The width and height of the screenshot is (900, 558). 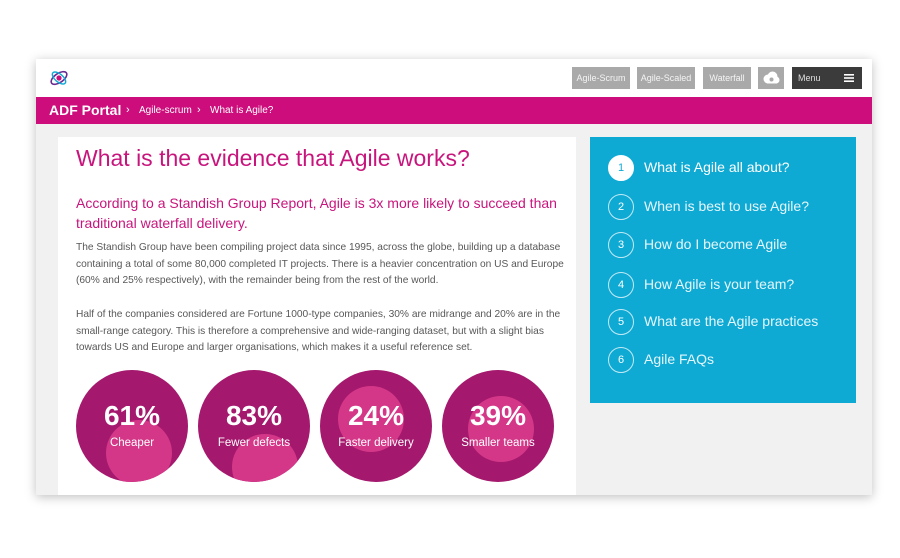 What do you see at coordinates (621, 360) in the screenshot?
I see `step-number-badge: 6` at bounding box center [621, 360].